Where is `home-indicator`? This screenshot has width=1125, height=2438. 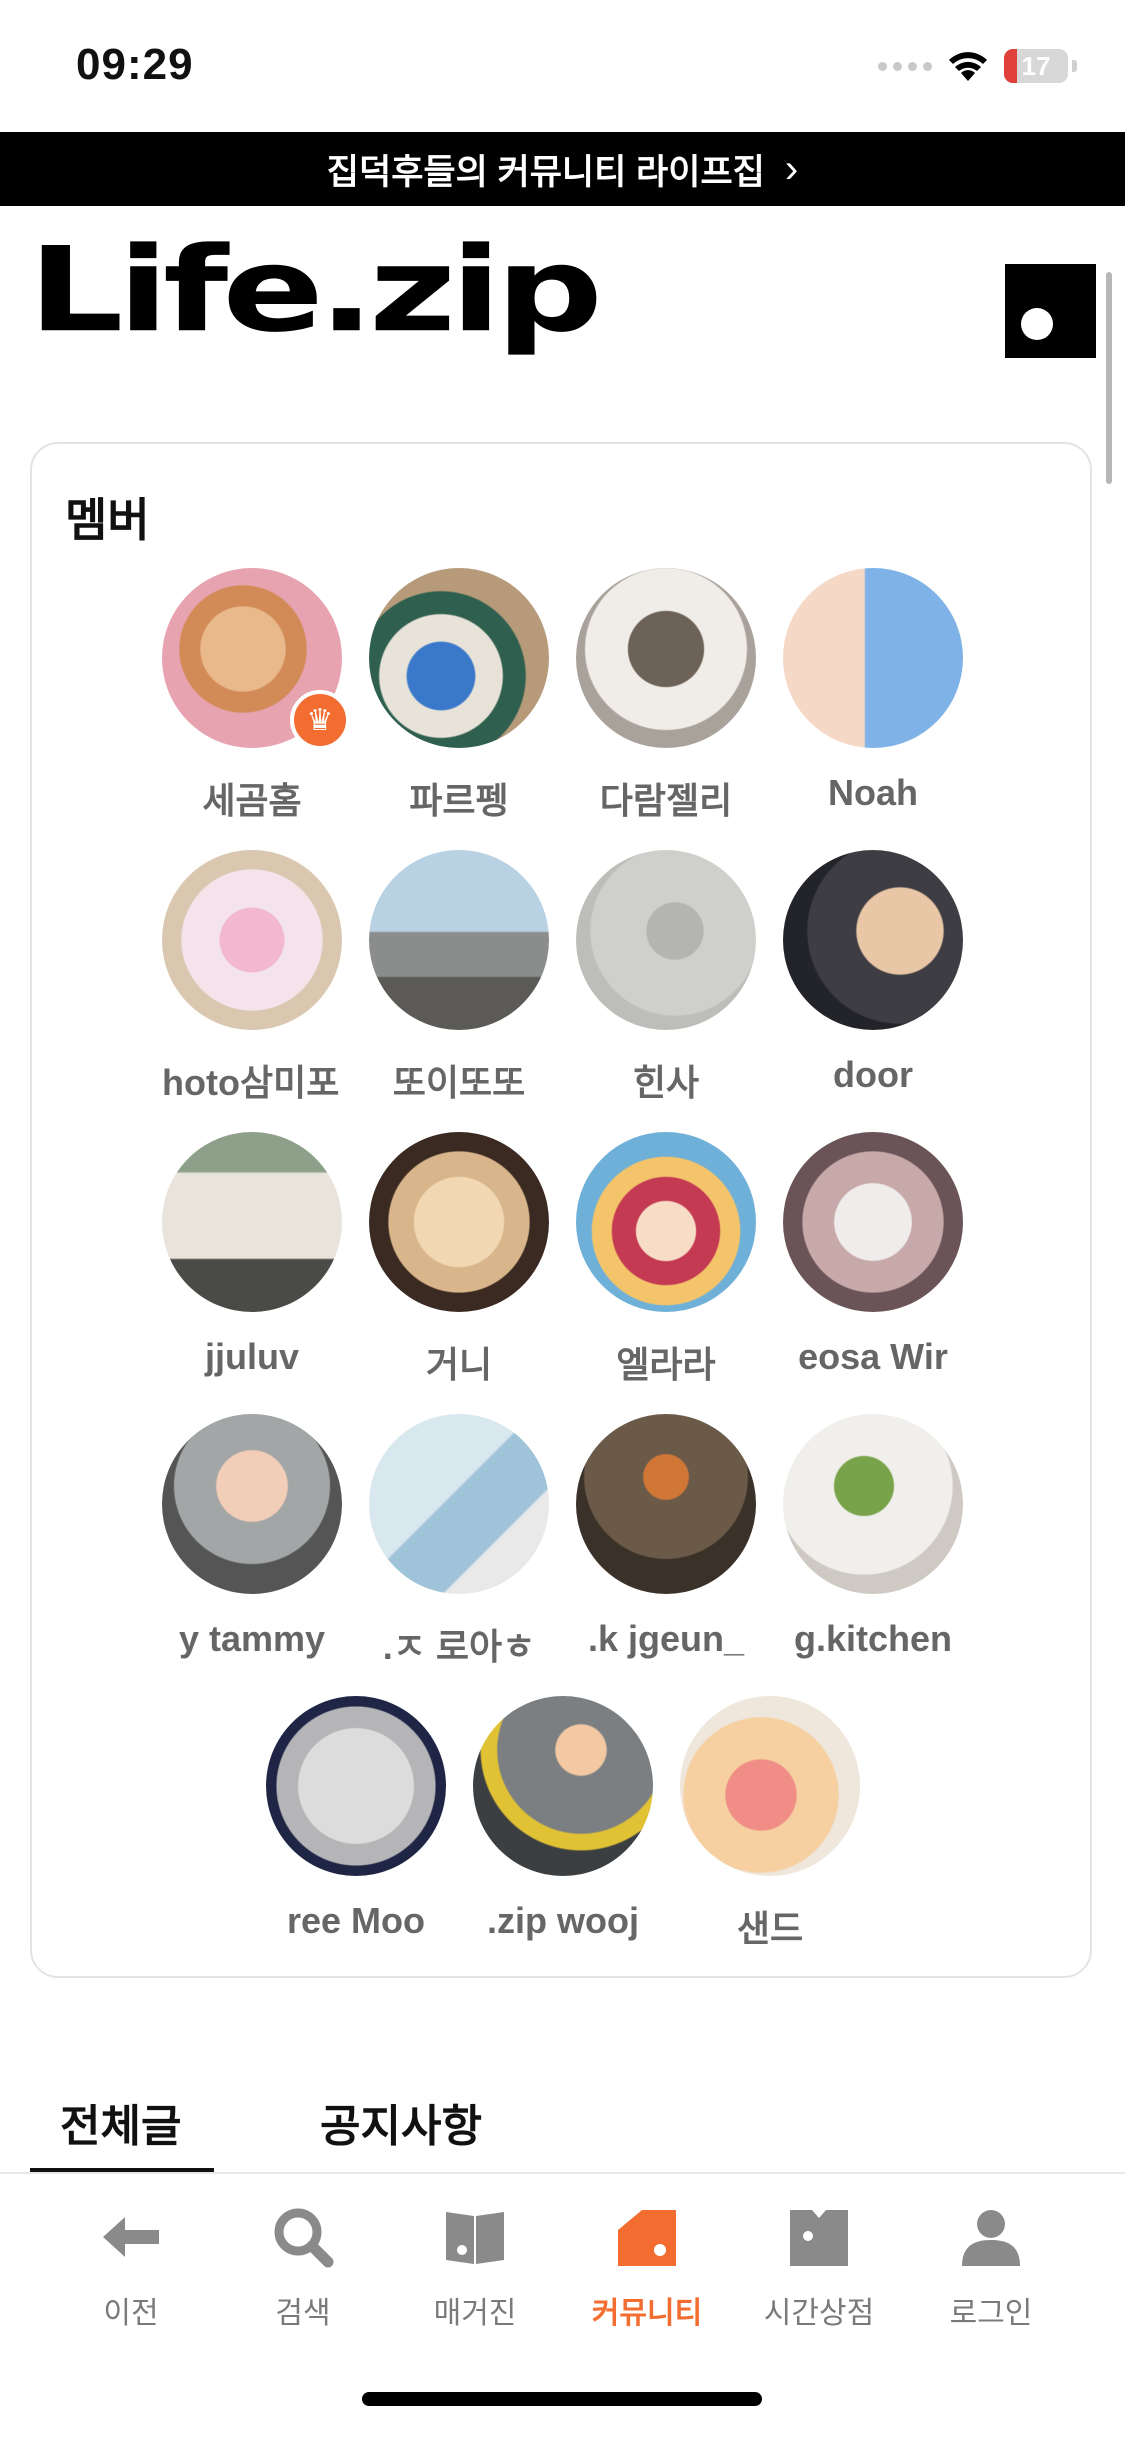 home-indicator is located at coordinates (562, 2399).